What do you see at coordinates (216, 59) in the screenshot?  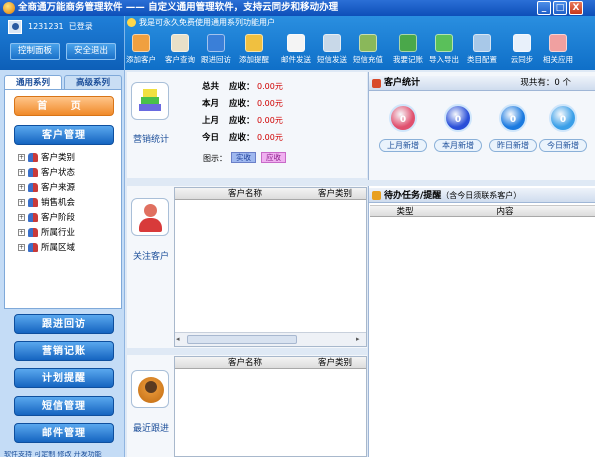 I see `toolbar-label: 跟进回访` at bounding box center [216, 59].